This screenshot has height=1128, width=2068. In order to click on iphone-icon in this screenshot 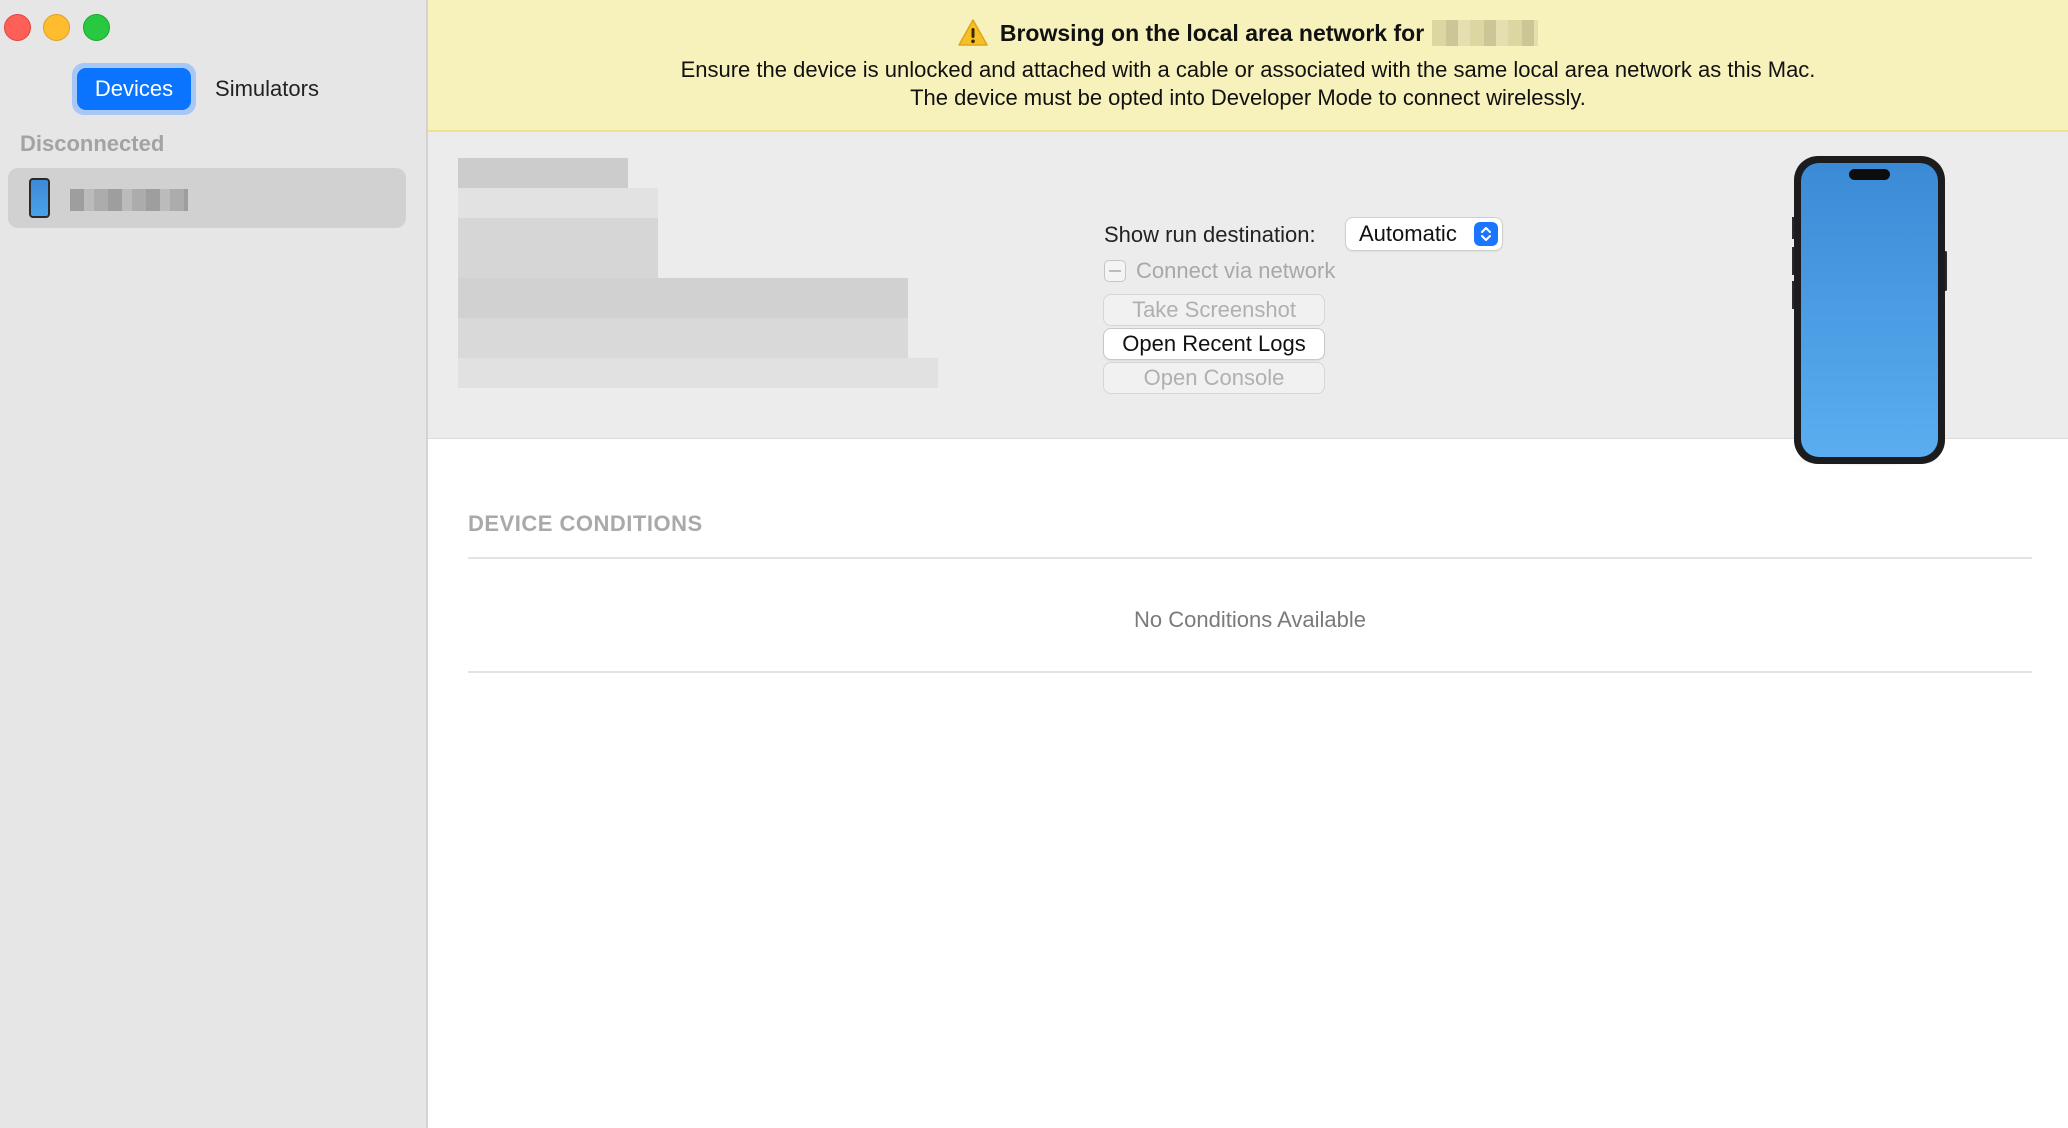, I will do `click(39, 198)`.